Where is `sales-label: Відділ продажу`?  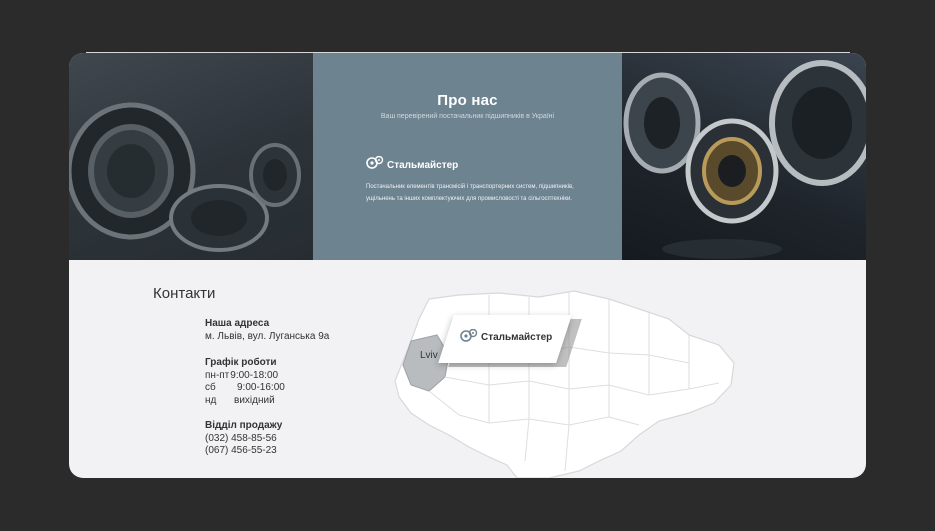 sales-label: Відділ продажу is located at coordinates (244, 425).